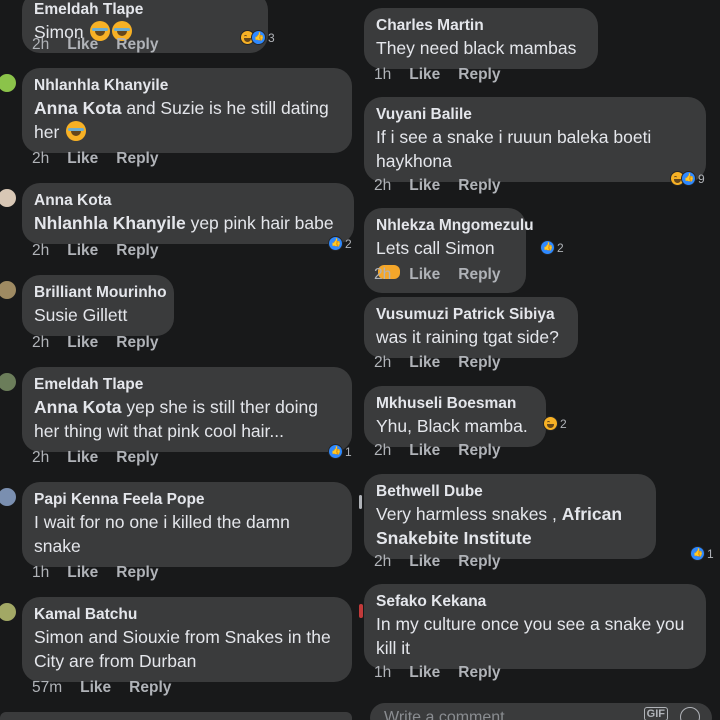 The image size is (720, 720). I want to click on like-reaction-icon, so click(697, 553).